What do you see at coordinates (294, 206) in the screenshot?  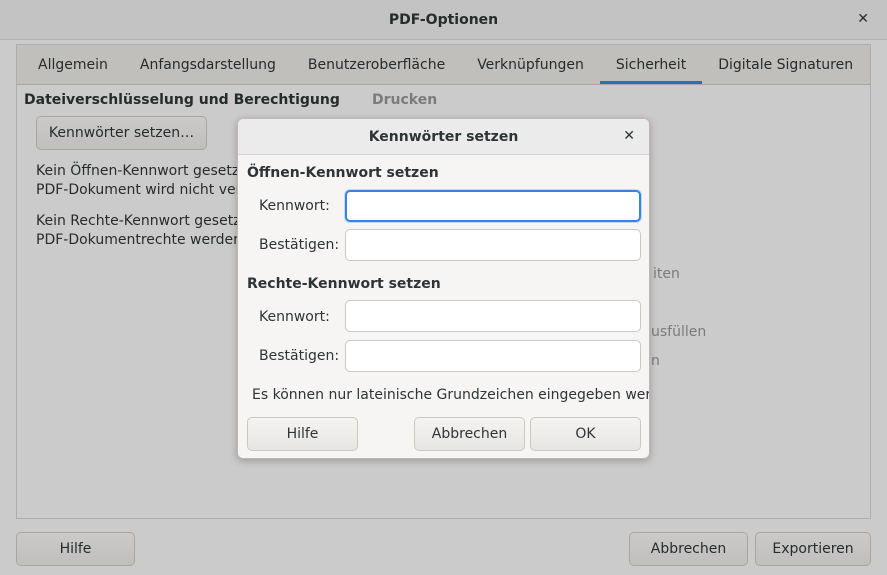 I see `open-password-label: Kennwort:` at bounding box center [294, 206].